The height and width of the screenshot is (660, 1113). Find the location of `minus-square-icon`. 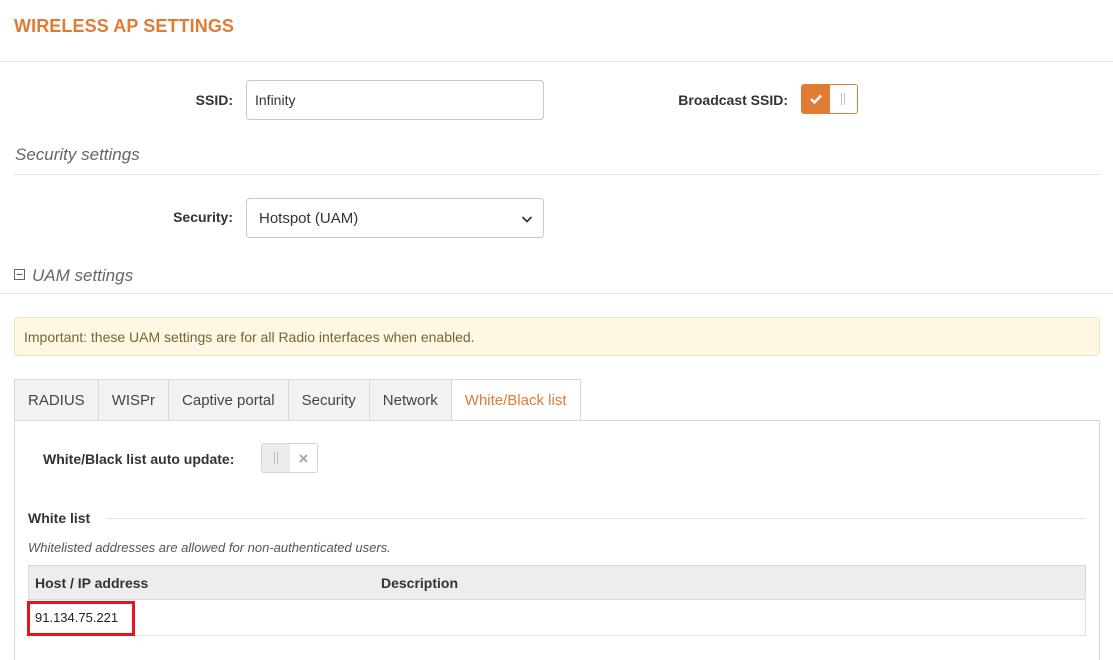

minus-square-icon is located at coordinates (19, 276).